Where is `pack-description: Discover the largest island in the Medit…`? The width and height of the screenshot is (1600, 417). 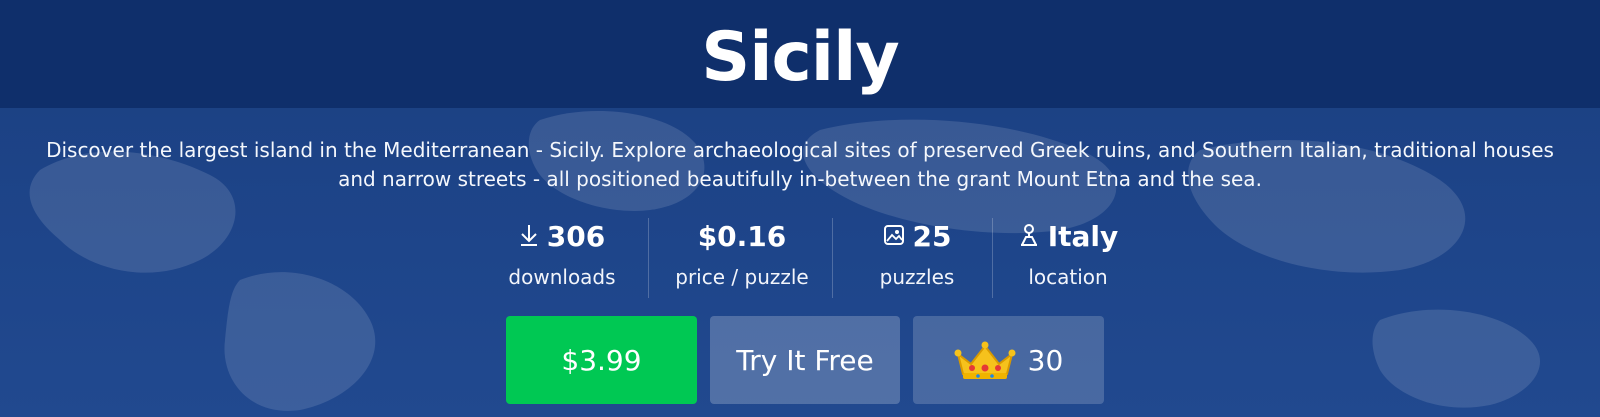
pack-description: Discover the largest island in the Medit… is located at coordinates (800, 164).